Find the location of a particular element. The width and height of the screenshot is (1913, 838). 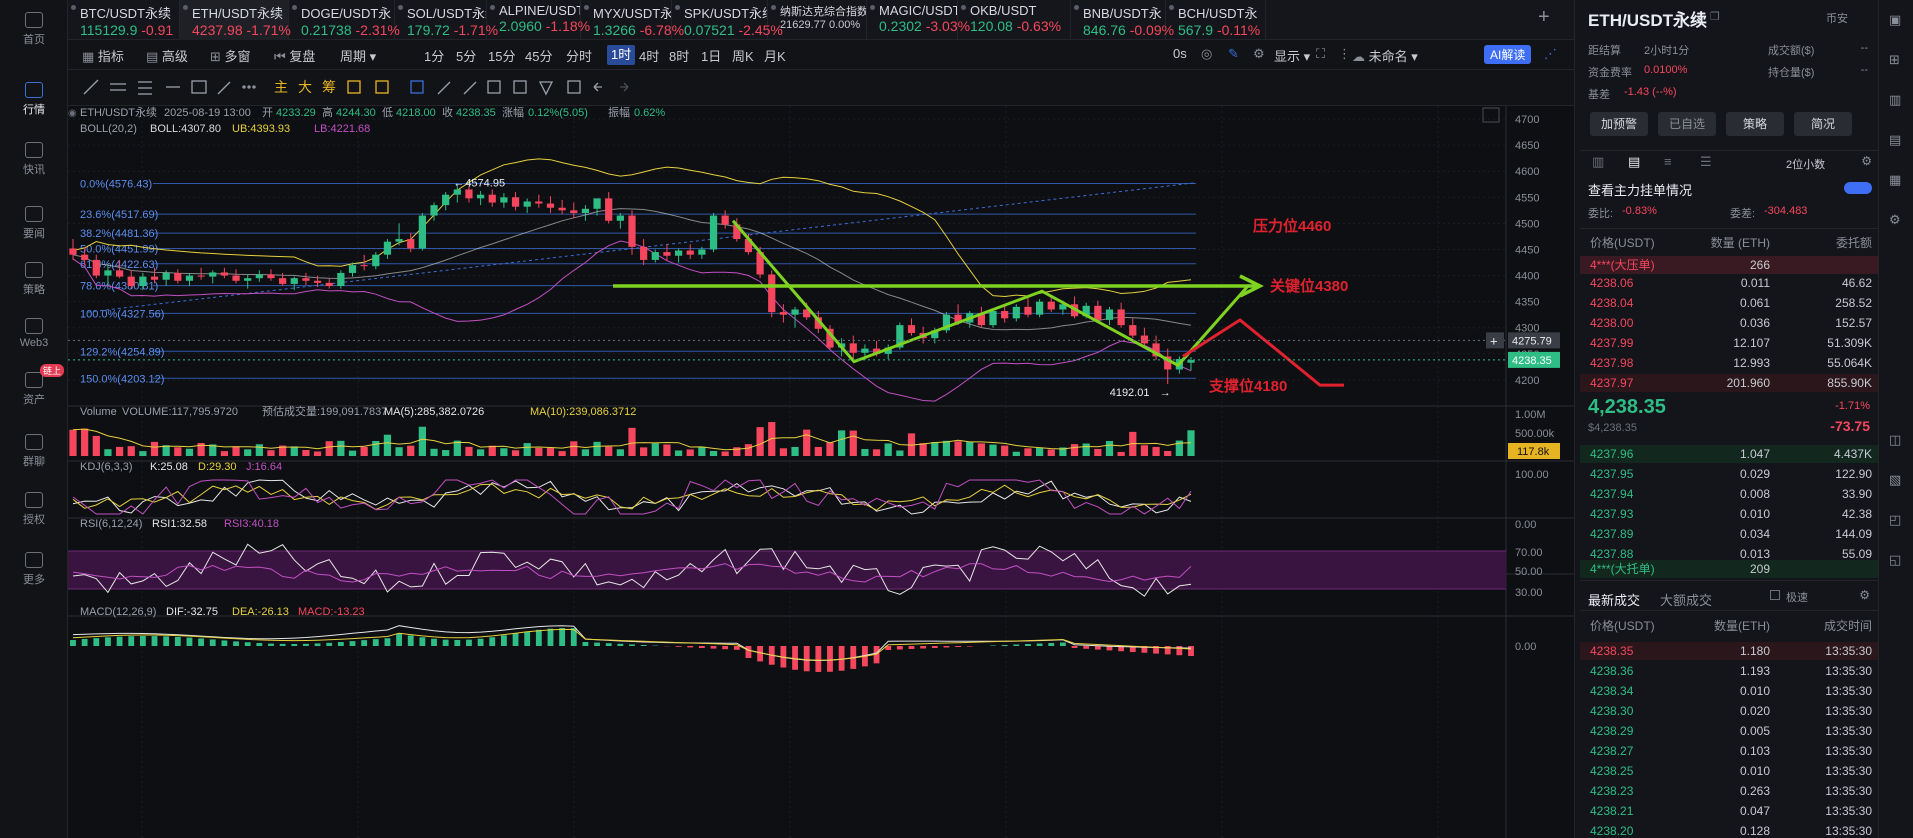

ruler-icon is located at coordinates (470, 88).